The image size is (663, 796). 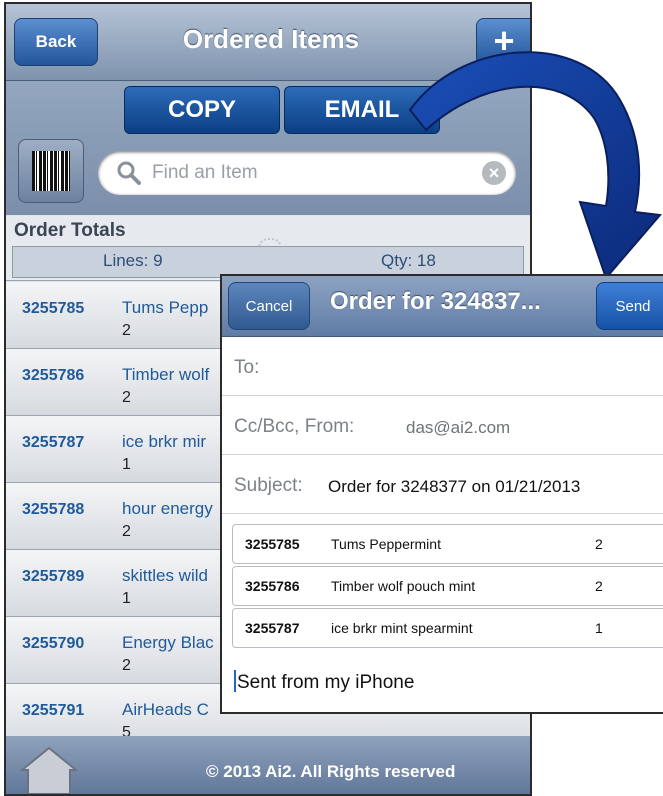 I want to click on item-name: hour energy, so click(x=167, y=508).